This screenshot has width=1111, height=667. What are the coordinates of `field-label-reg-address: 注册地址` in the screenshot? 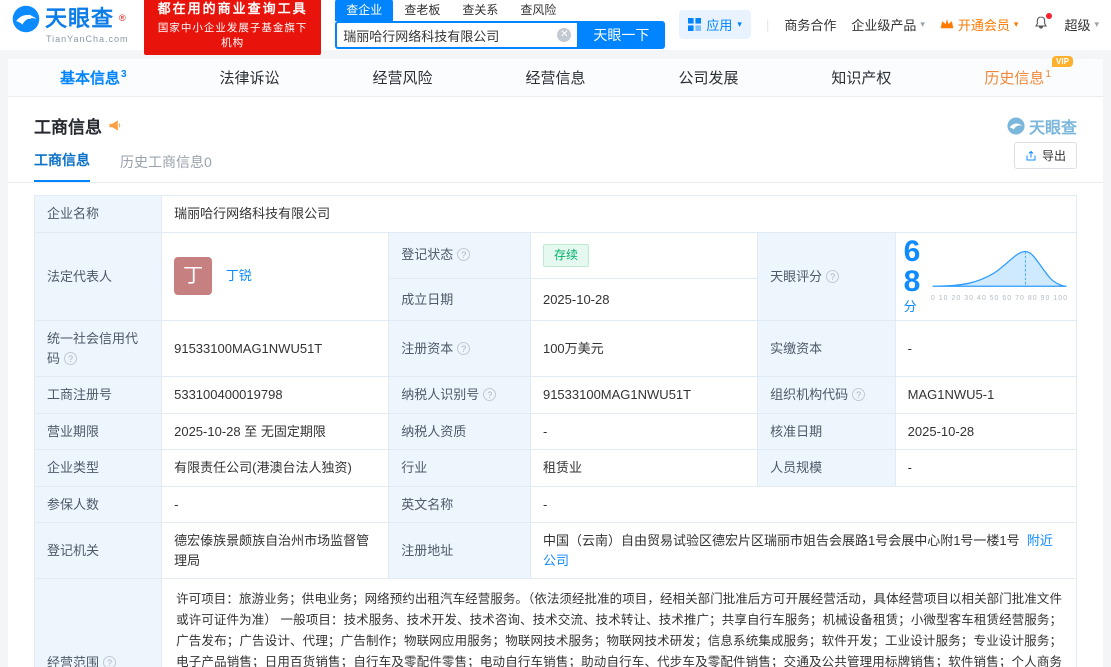 It's located at (459, 550).